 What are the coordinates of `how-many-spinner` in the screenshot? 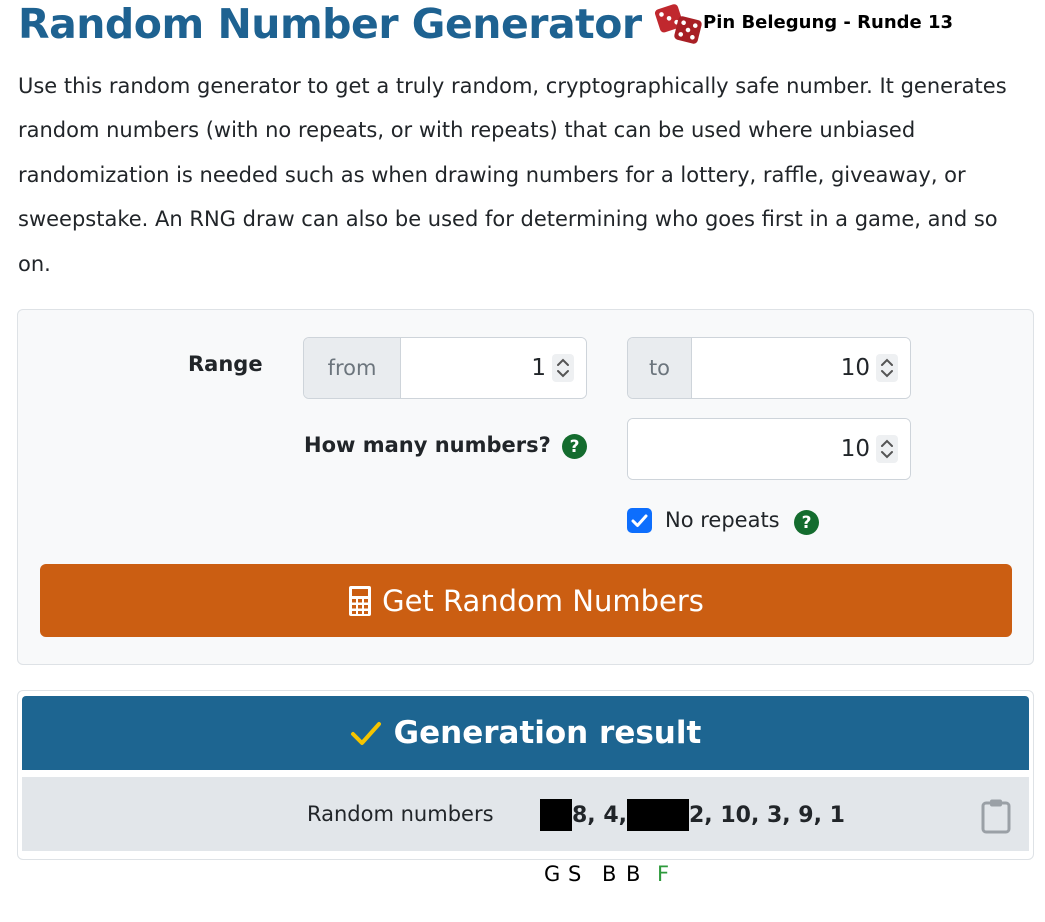 It's located at (887, 449).